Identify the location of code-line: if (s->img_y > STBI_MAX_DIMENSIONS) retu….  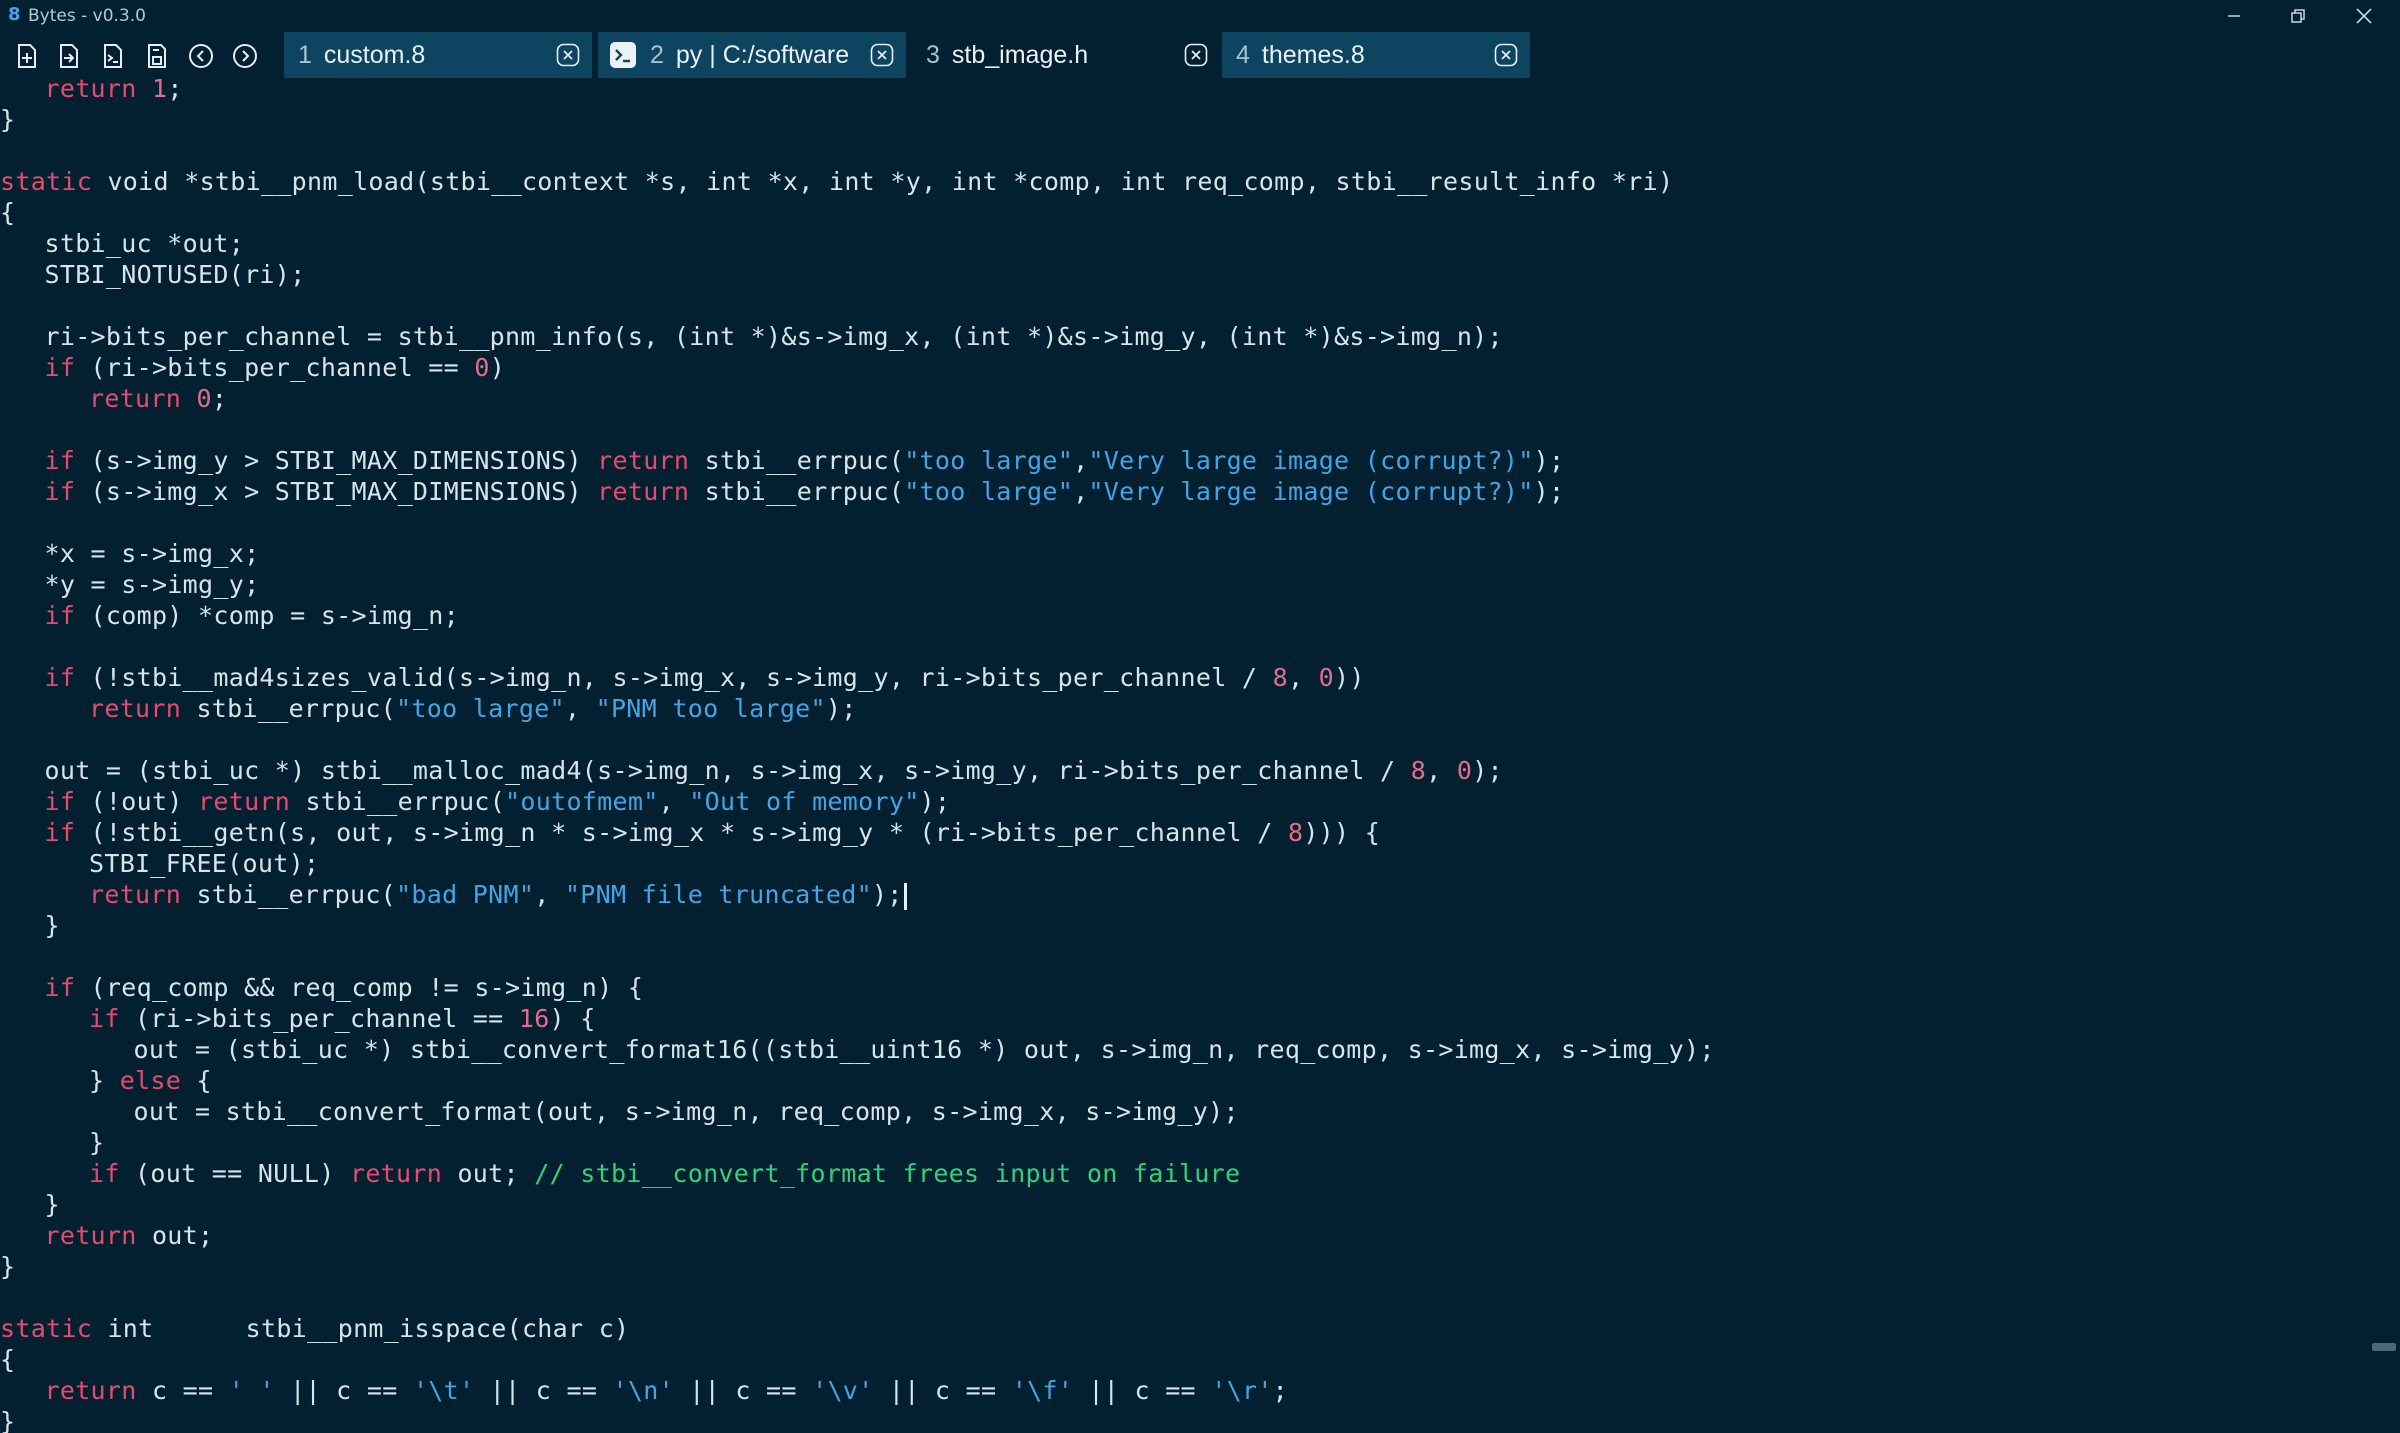
(805, 460).